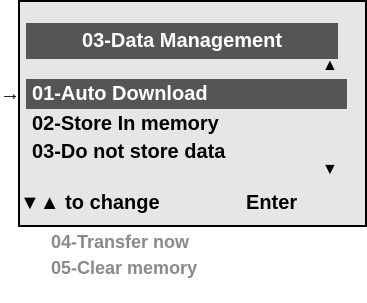 The width and height of the screenshot is (367, 303). I want to click on cursor-arrow-icon: →, so click(10, 94).